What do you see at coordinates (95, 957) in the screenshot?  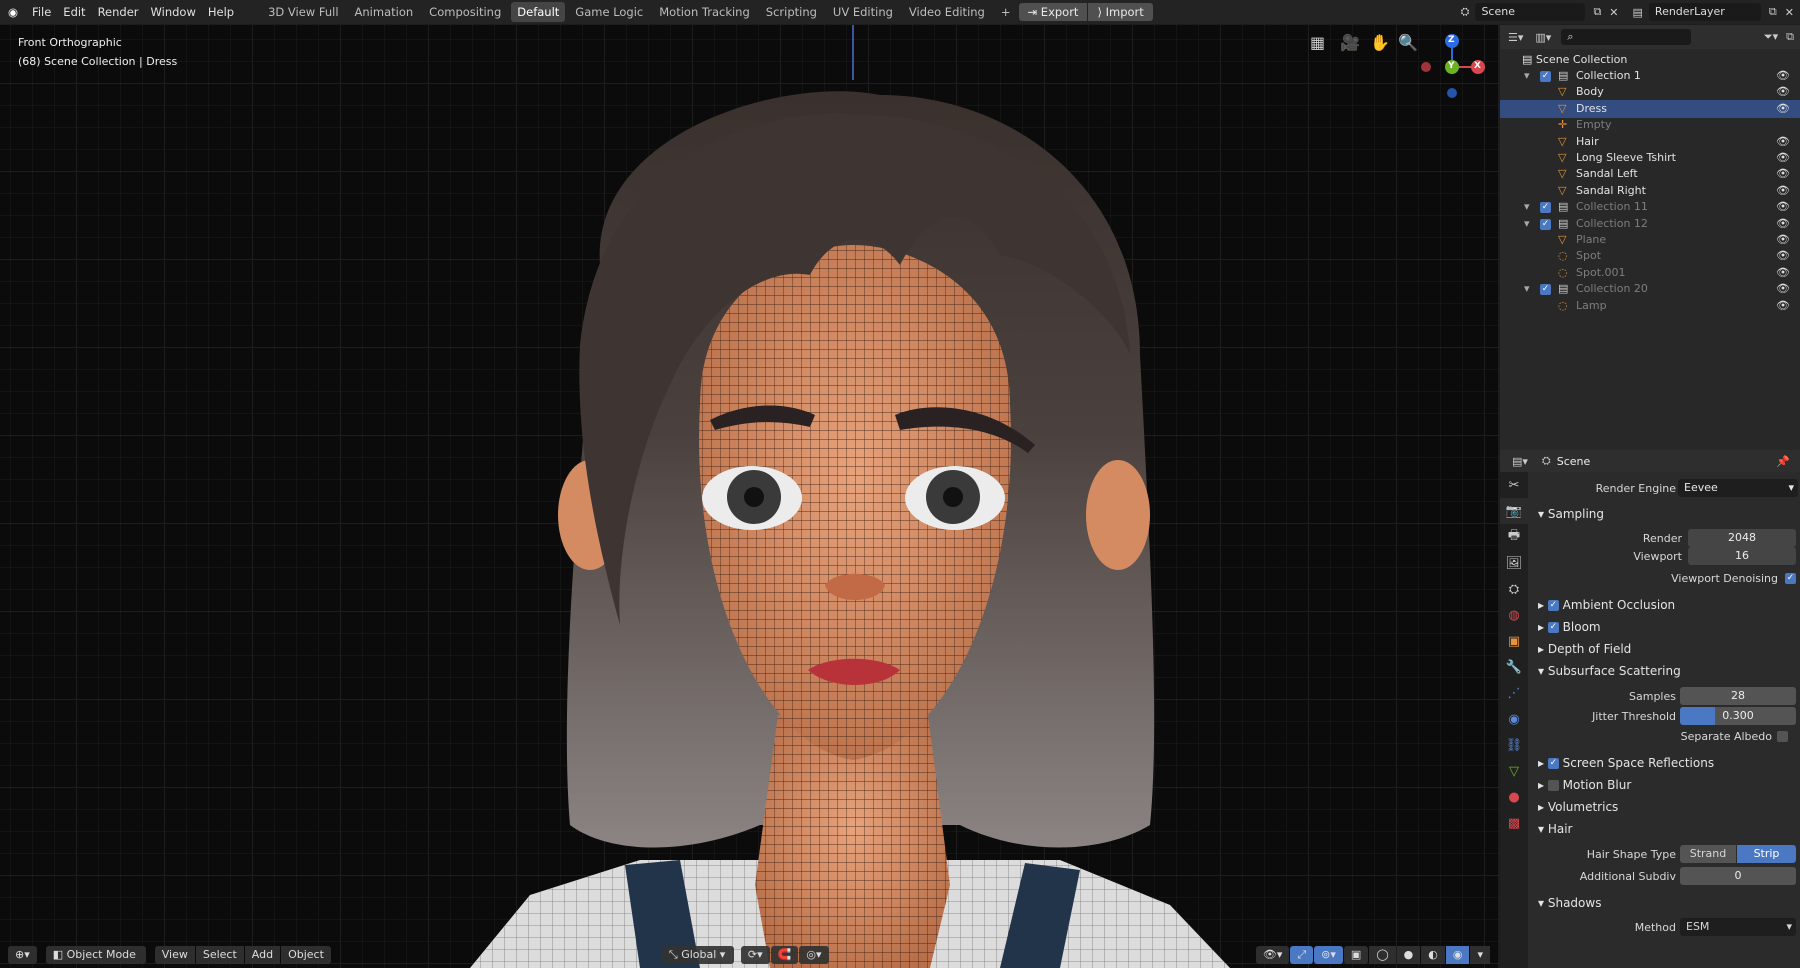 I see `object-mode-dropdown: ◧ Object Mode ▾` at bounding box center [95, 957].